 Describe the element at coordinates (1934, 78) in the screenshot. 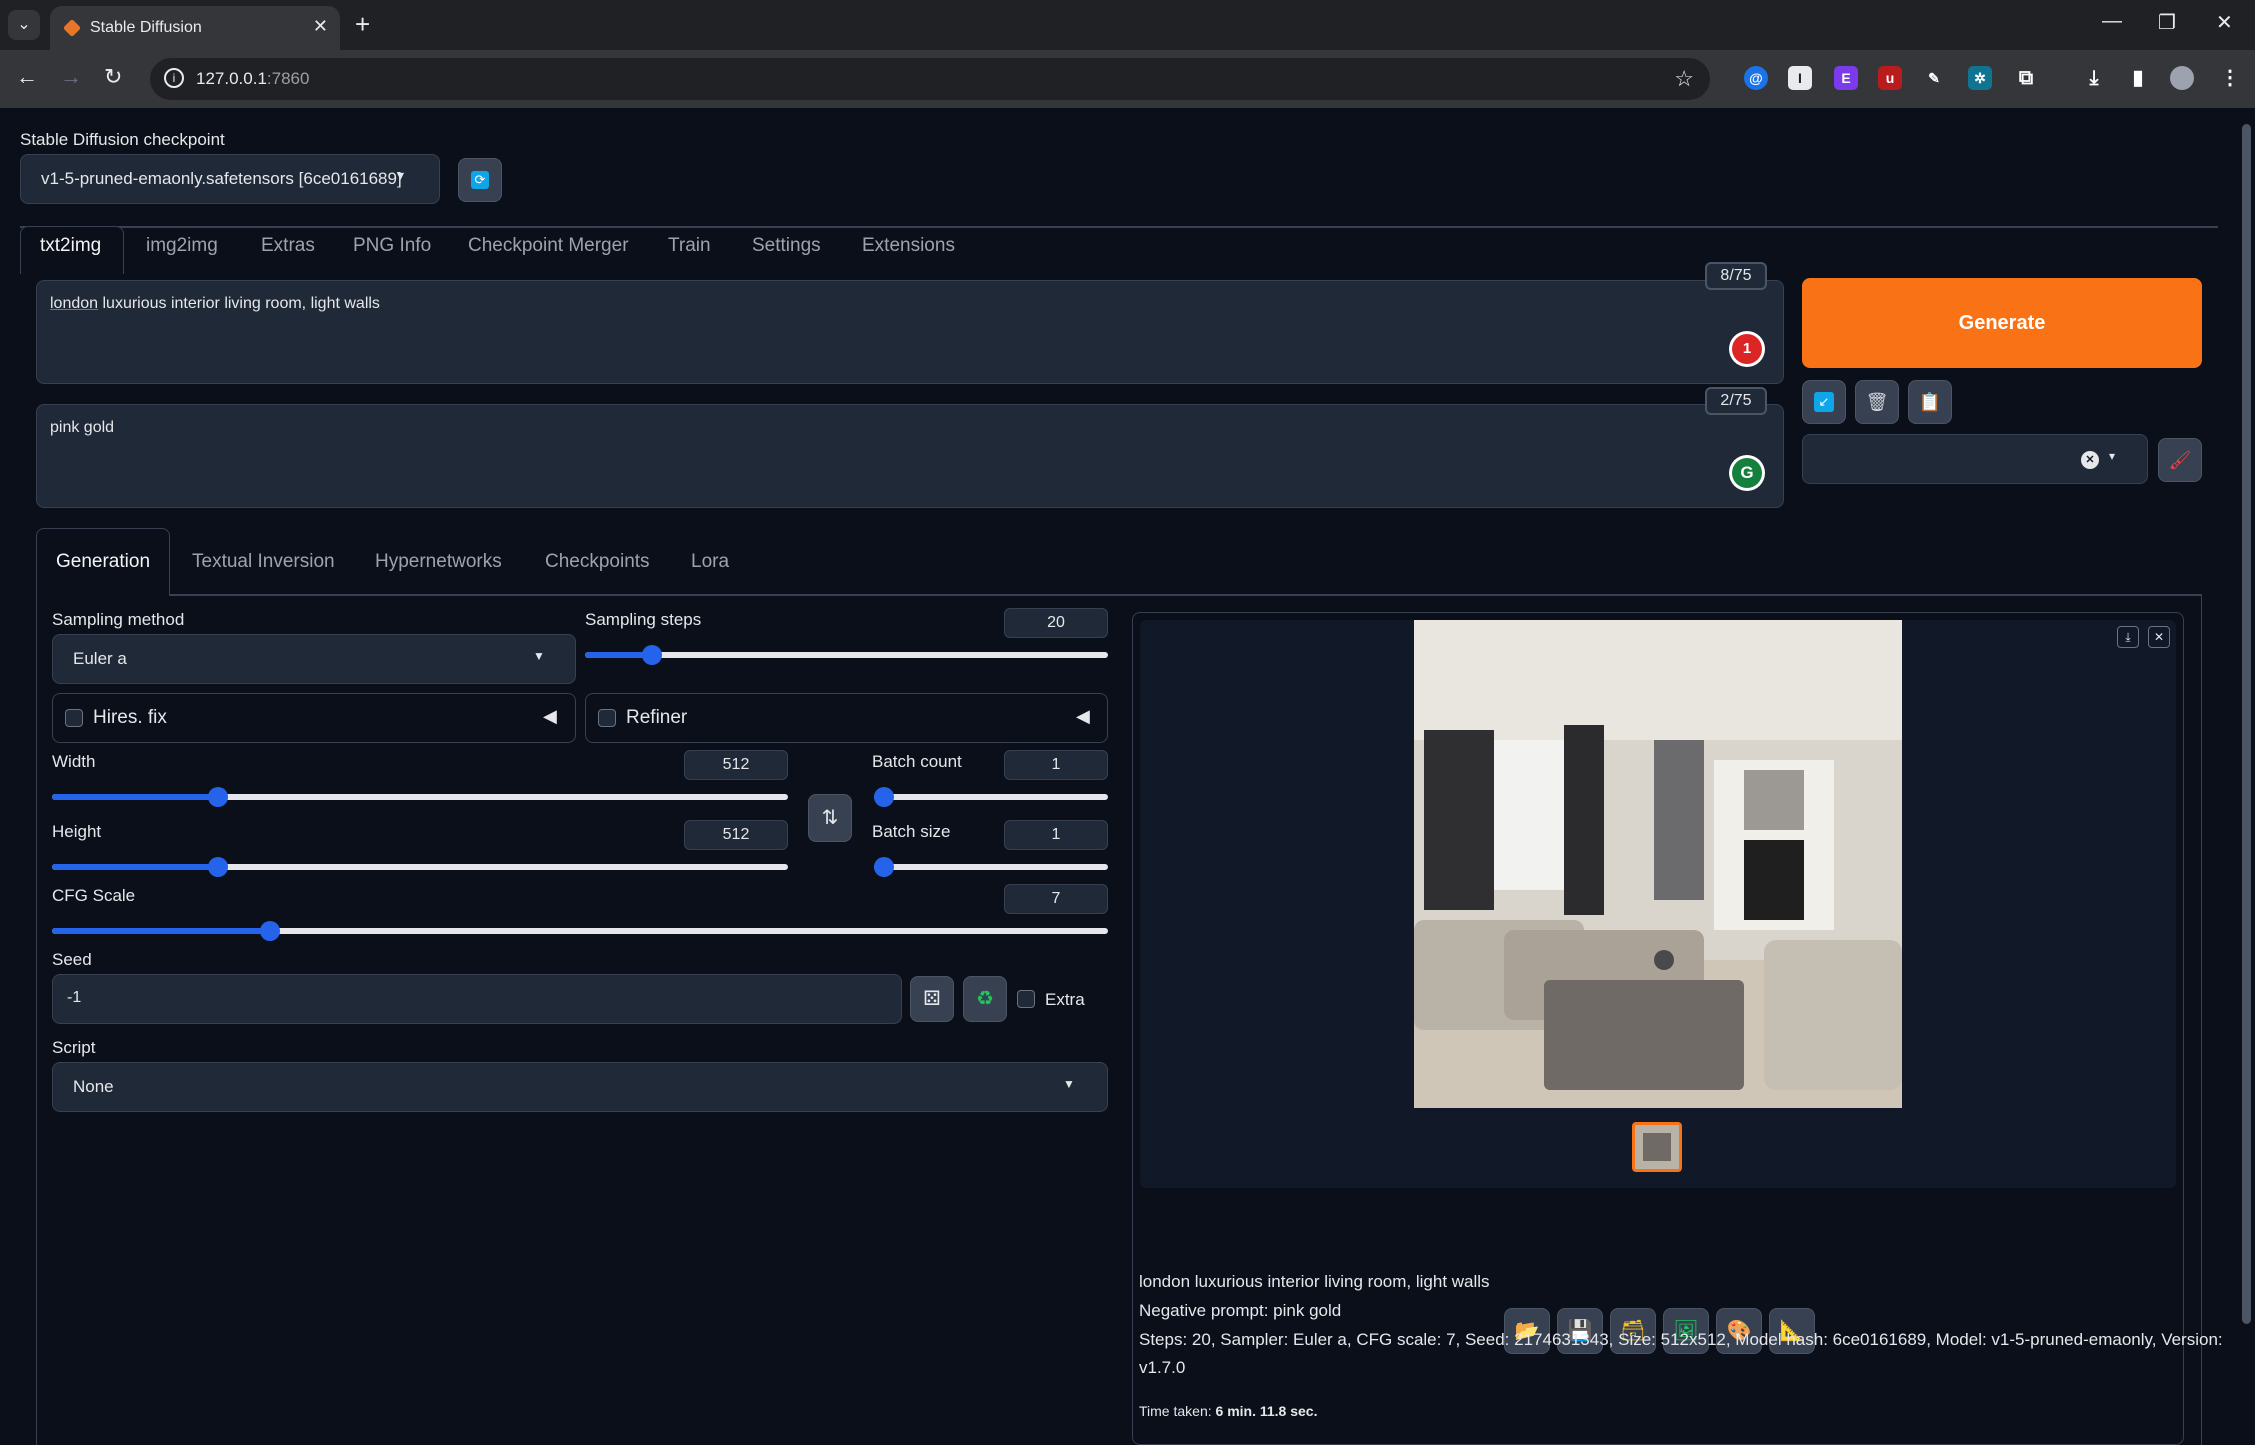

I see `extension-icon: ✎` at that location.